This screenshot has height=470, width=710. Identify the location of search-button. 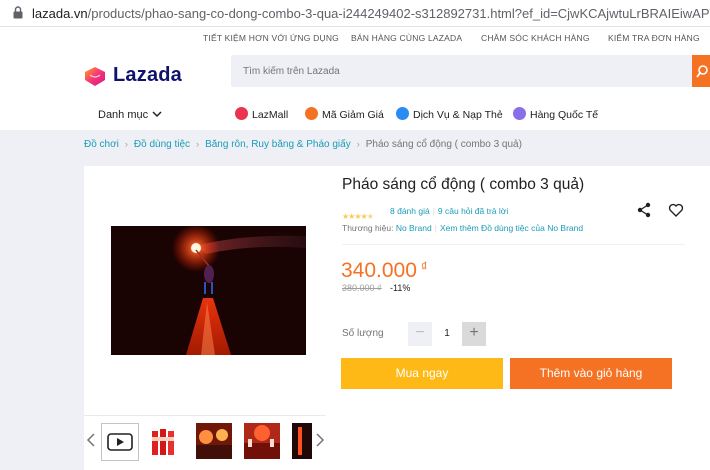
(701, 71).